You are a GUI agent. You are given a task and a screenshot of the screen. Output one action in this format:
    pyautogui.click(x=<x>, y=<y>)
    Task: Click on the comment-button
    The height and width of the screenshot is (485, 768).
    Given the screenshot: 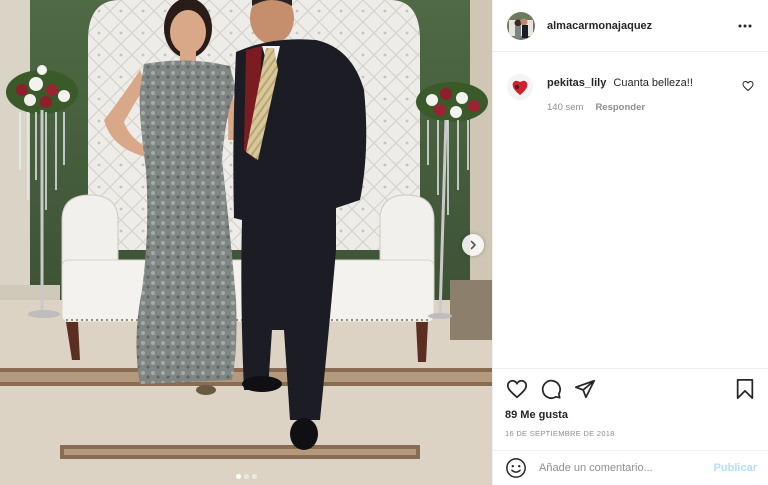 What is the action you would take?
    pyautogui.click(x=551, y=389)
    